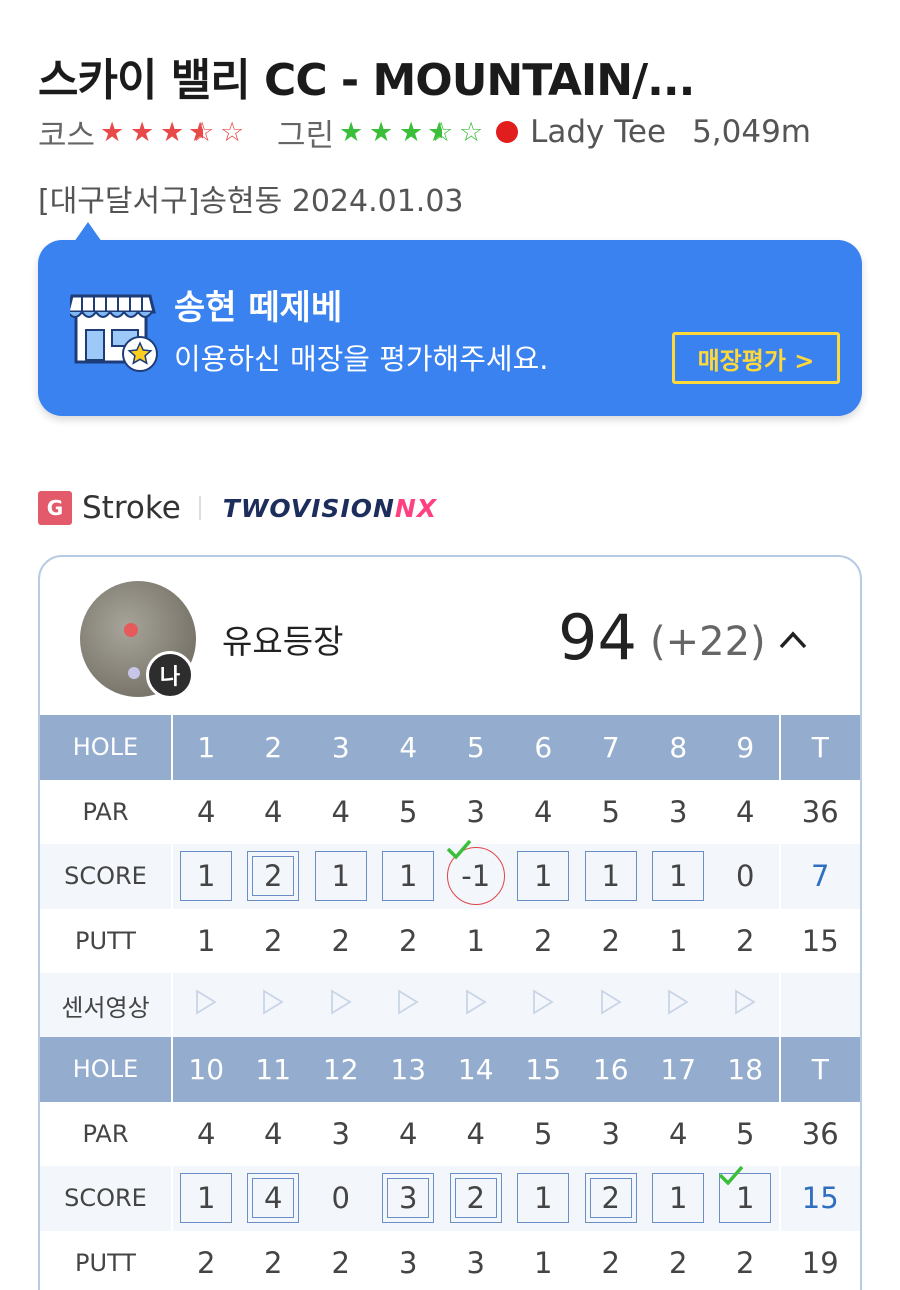 This screenshot has height=1290, width=900. What do you see at coordinates (476, 874) in the screenshot?
I see `score-cell: -1` at bounding box center [476, 874].